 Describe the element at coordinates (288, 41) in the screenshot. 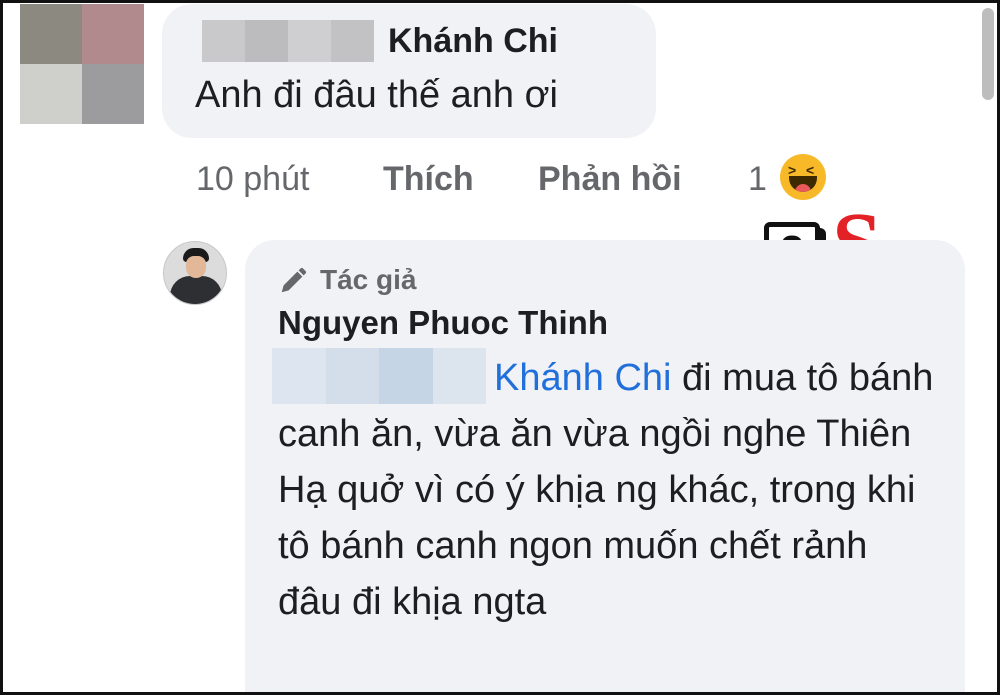

I see `name-blur-redaction` at that location.